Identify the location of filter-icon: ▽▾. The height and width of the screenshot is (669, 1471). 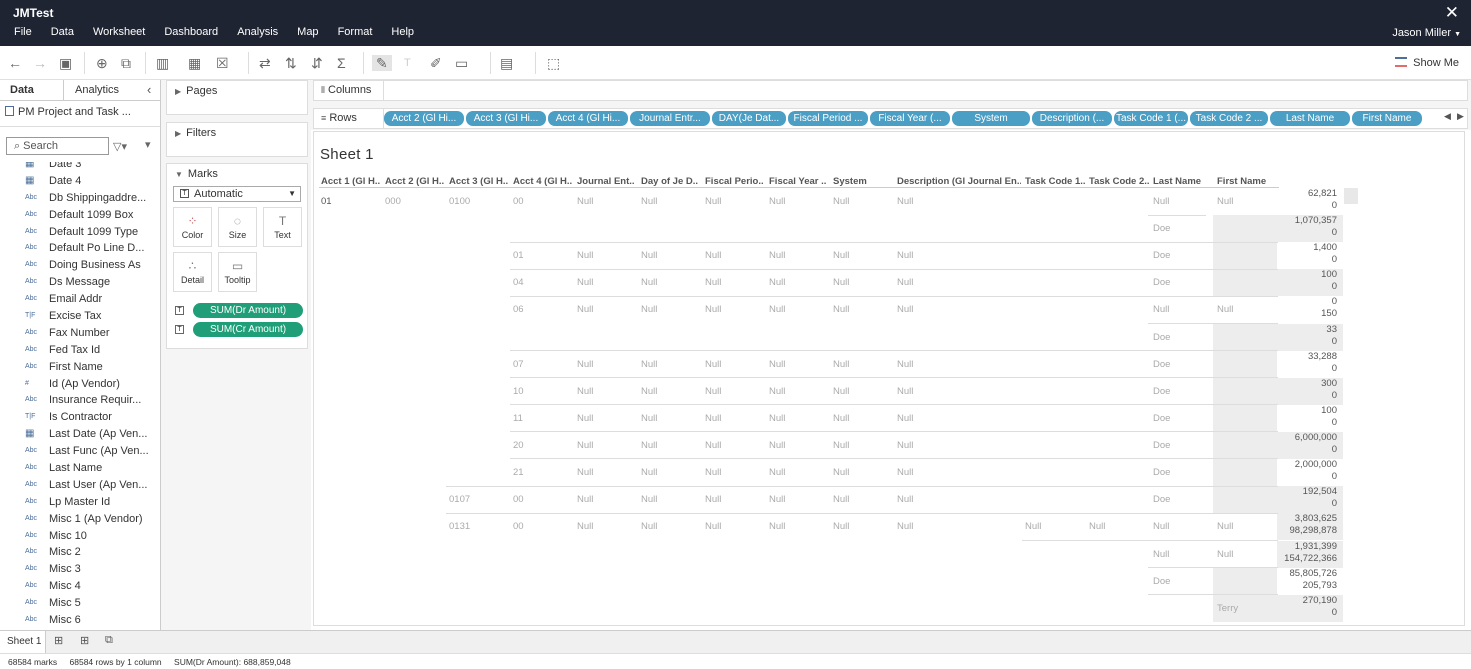
(120, 146).